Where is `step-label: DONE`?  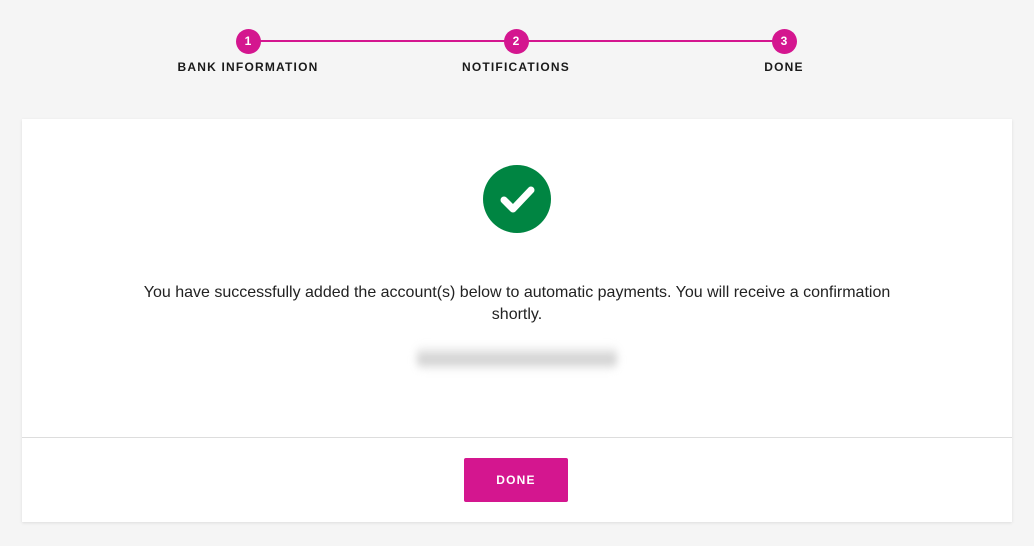
step-label: DONE is located at coordinates (784, 67).